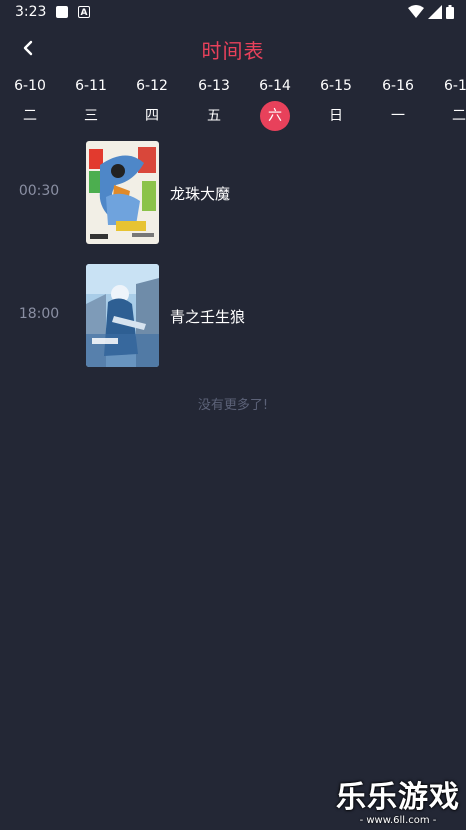 This screenshot has width=466, height=830. What do you see at coordinates (233, 405) in the screenshot?
I see `no-more-text: 没有更多了!` at bounding box center [233, 405].